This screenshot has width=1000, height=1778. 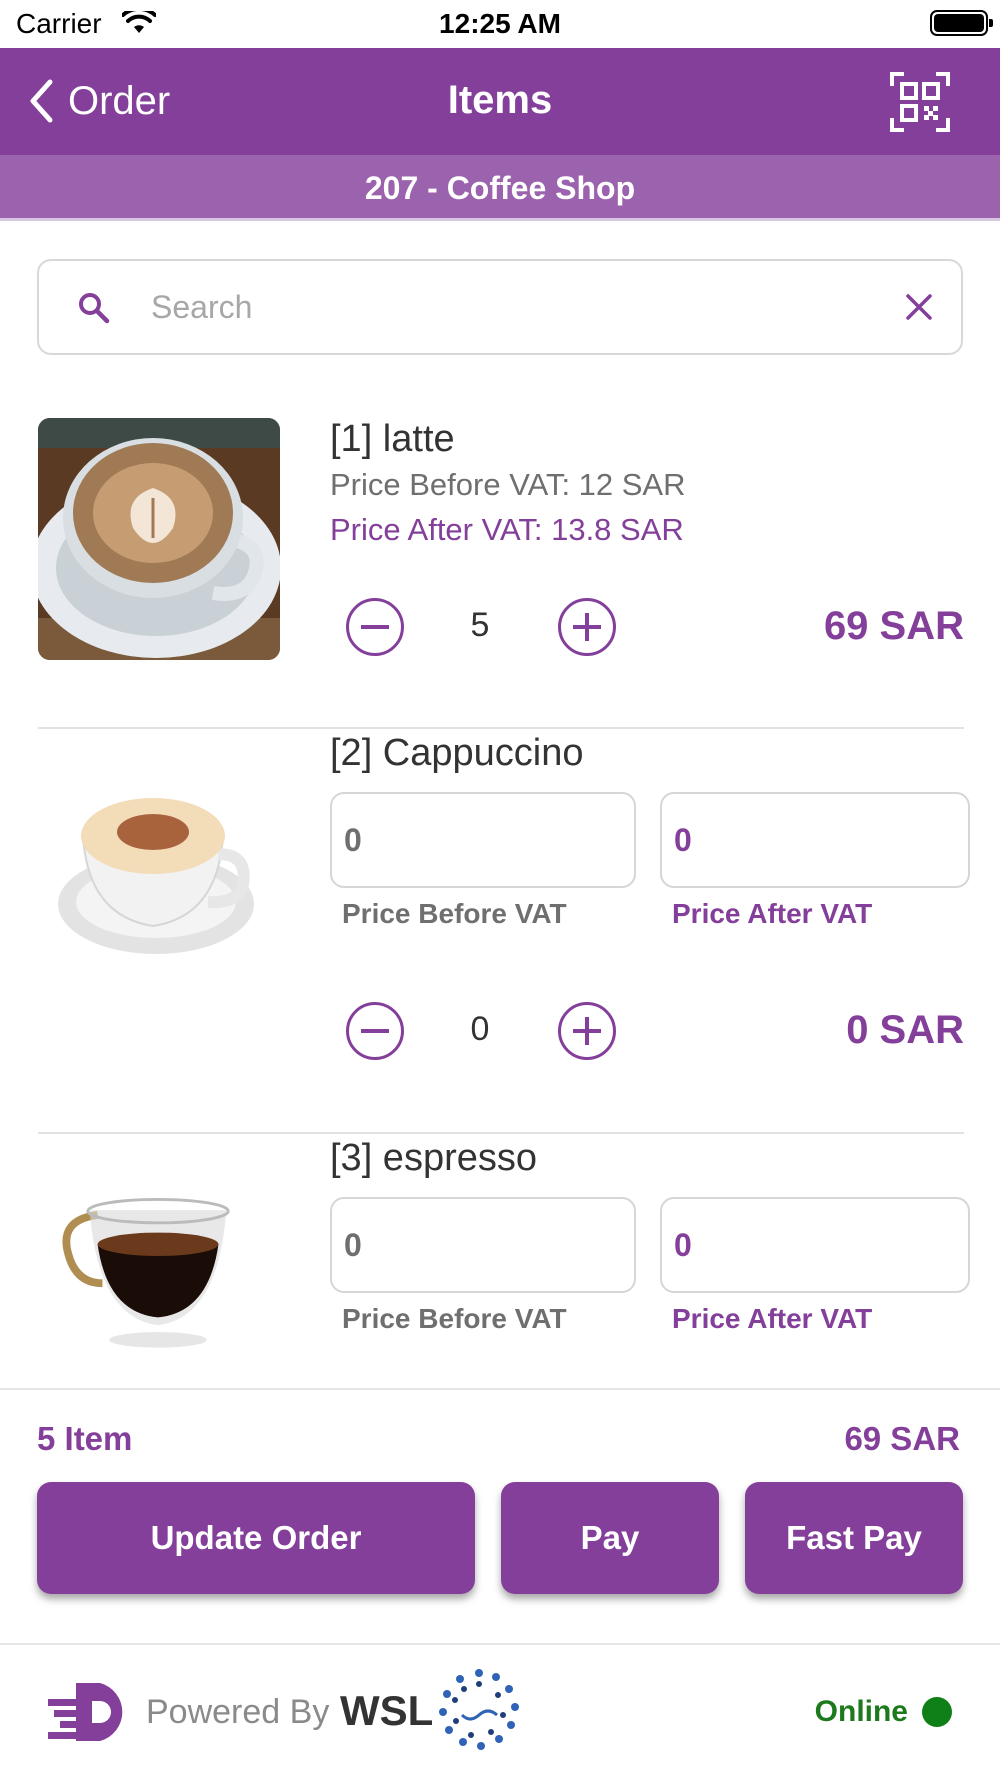 What do you see at coordinates (94, 308) in the screenshot?
I see `search-icon` at bounding box center [94, 308].